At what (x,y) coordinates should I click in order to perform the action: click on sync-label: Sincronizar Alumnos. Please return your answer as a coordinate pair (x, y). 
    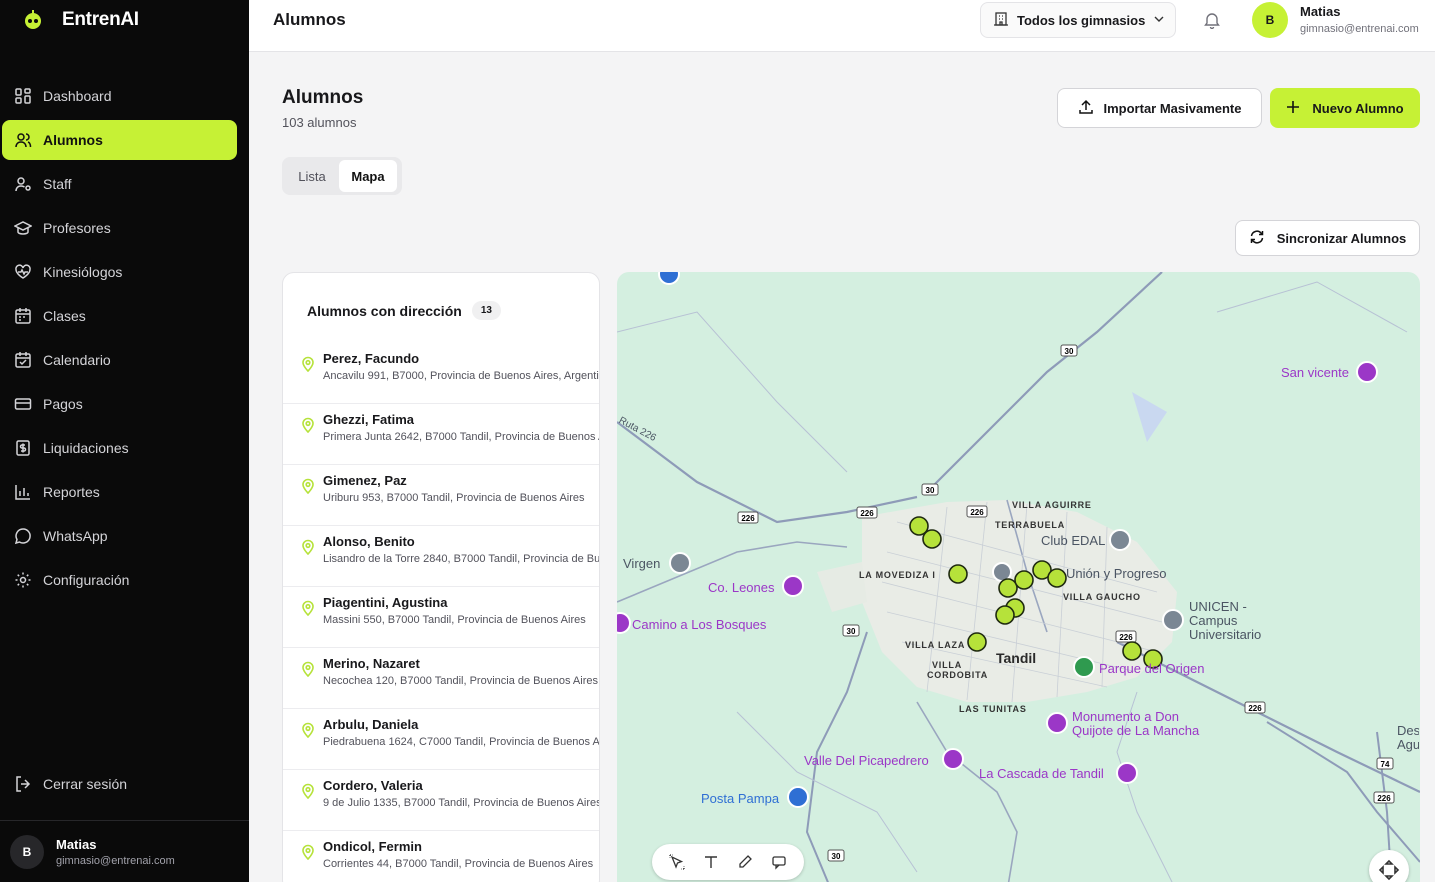
    Looking at the image, I should click on (1341, 238).